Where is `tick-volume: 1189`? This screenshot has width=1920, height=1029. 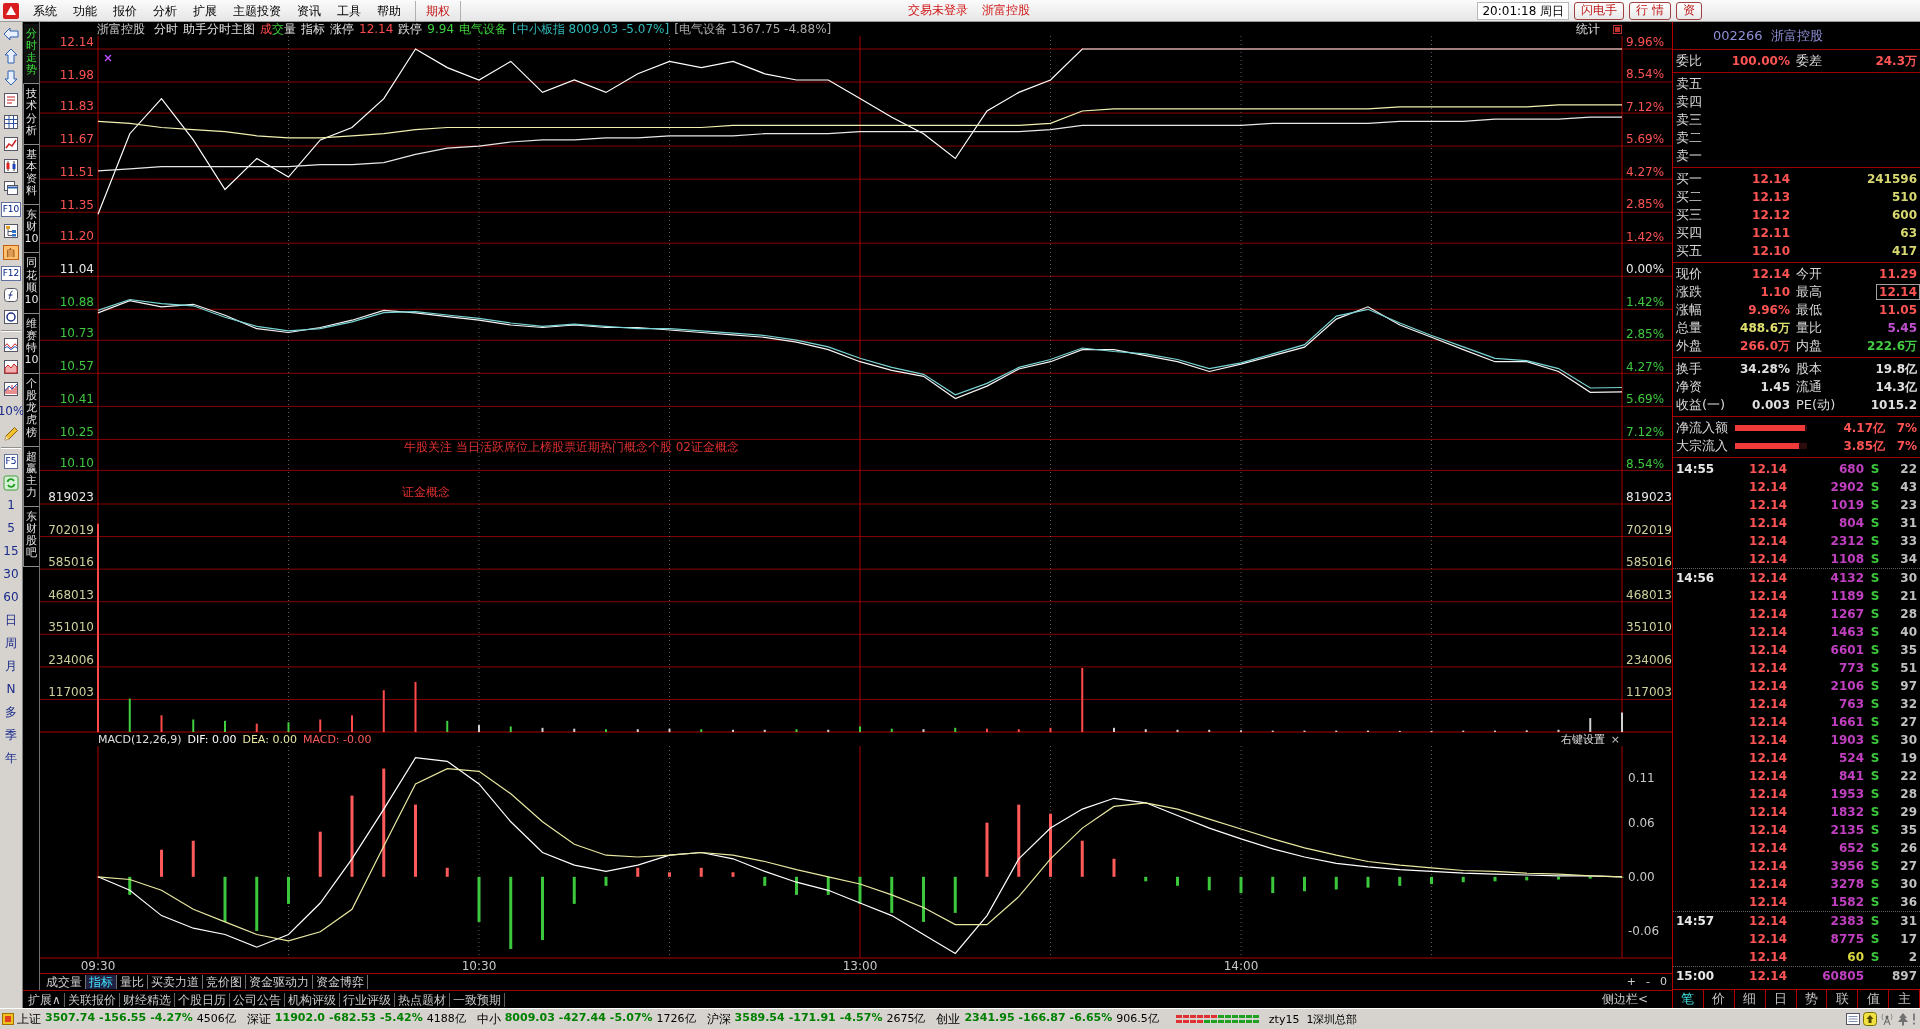
tick-volume: 1189 is located at coordinates (1846, 596).